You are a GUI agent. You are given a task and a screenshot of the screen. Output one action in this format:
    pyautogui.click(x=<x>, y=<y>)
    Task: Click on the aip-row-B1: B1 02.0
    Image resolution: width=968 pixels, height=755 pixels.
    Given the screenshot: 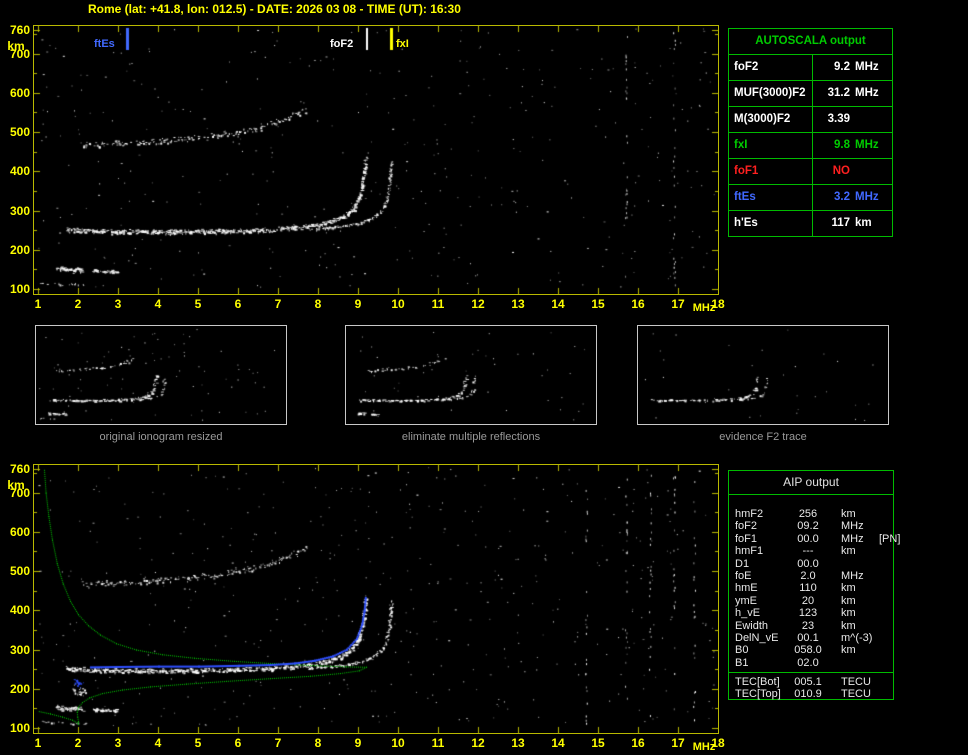 What is the action you would take?
    pyautogui.click(x=811, y=663)
    